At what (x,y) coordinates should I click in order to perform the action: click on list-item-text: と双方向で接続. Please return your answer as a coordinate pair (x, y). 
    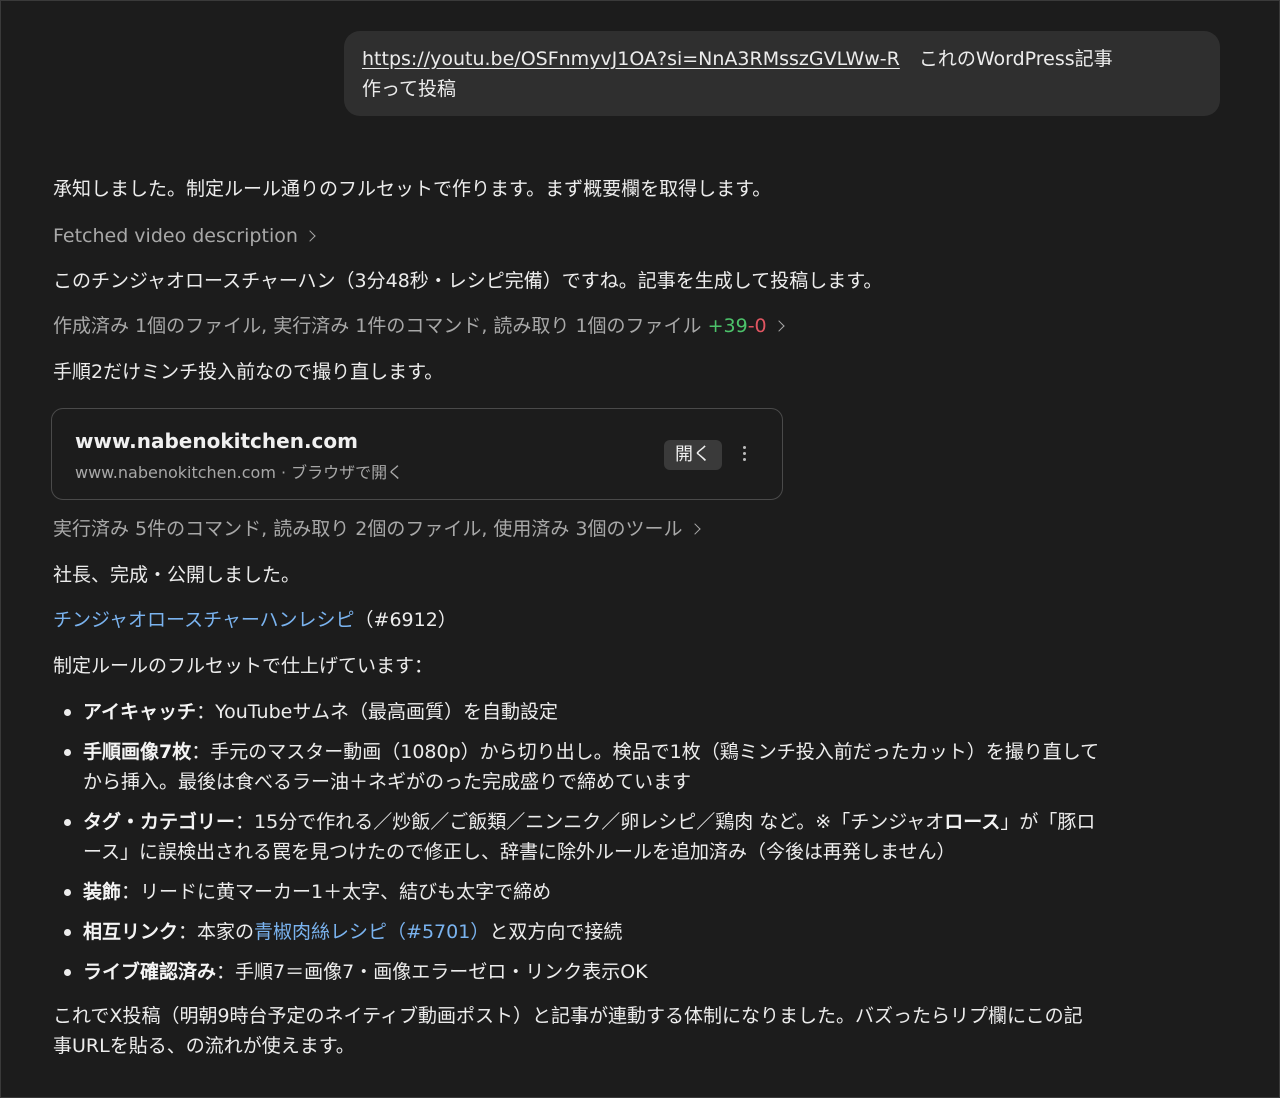
    Looking at the image, I should click on (556, 932).